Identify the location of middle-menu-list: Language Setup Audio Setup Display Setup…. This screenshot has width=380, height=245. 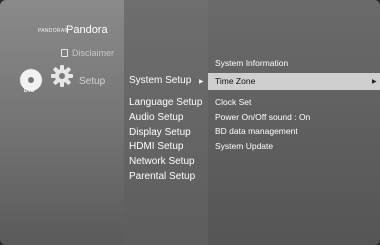
(165, 141).